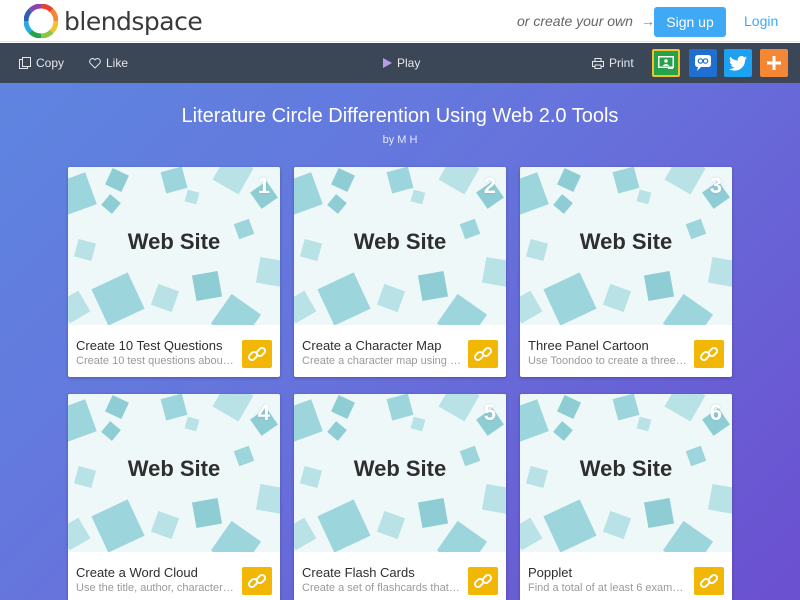  Describe the element at coordinates (550, 572) in the screenshot. I see `card-title: Popplet` at that location.